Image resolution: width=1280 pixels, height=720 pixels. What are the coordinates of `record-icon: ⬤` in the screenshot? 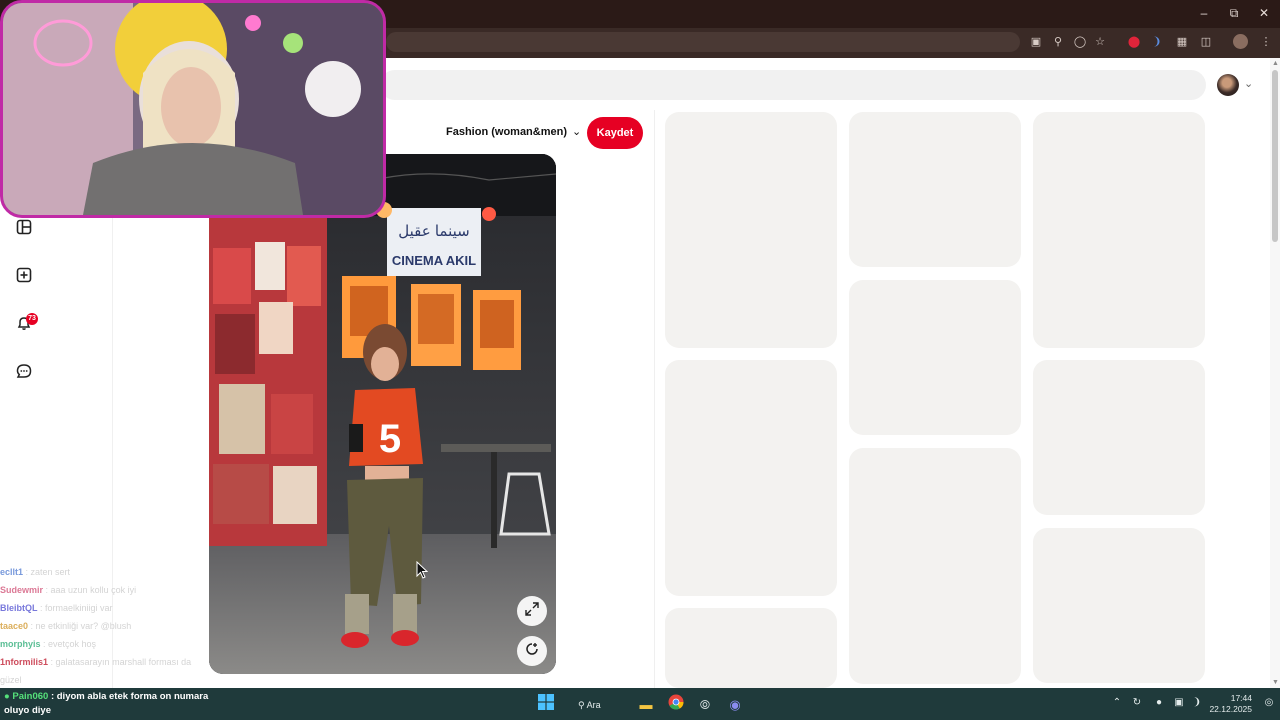 It's located at (1134, 42).